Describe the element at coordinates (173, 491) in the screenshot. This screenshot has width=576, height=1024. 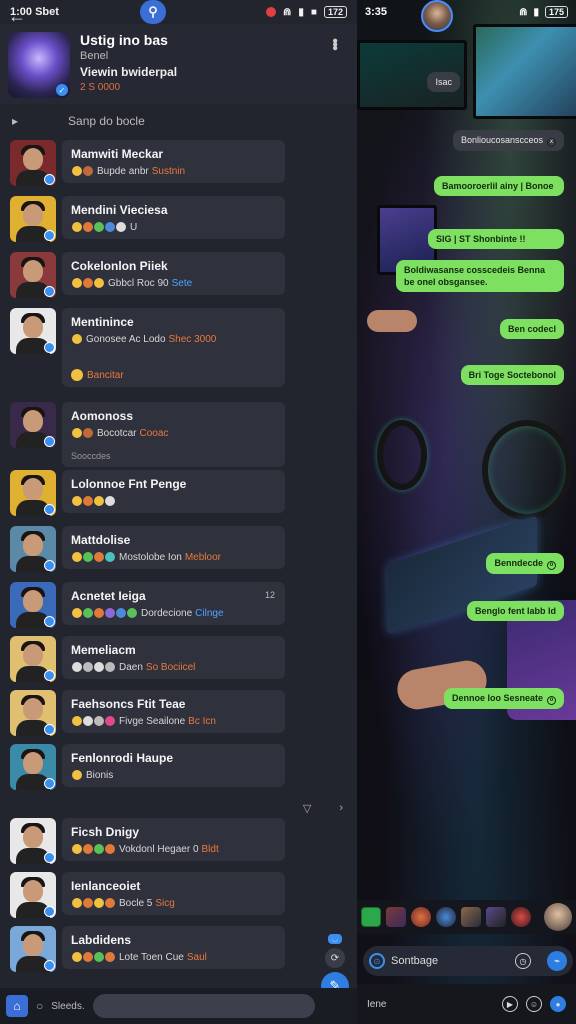
I see `contact-card: Lolonnoe Fnt Penge` at that location.